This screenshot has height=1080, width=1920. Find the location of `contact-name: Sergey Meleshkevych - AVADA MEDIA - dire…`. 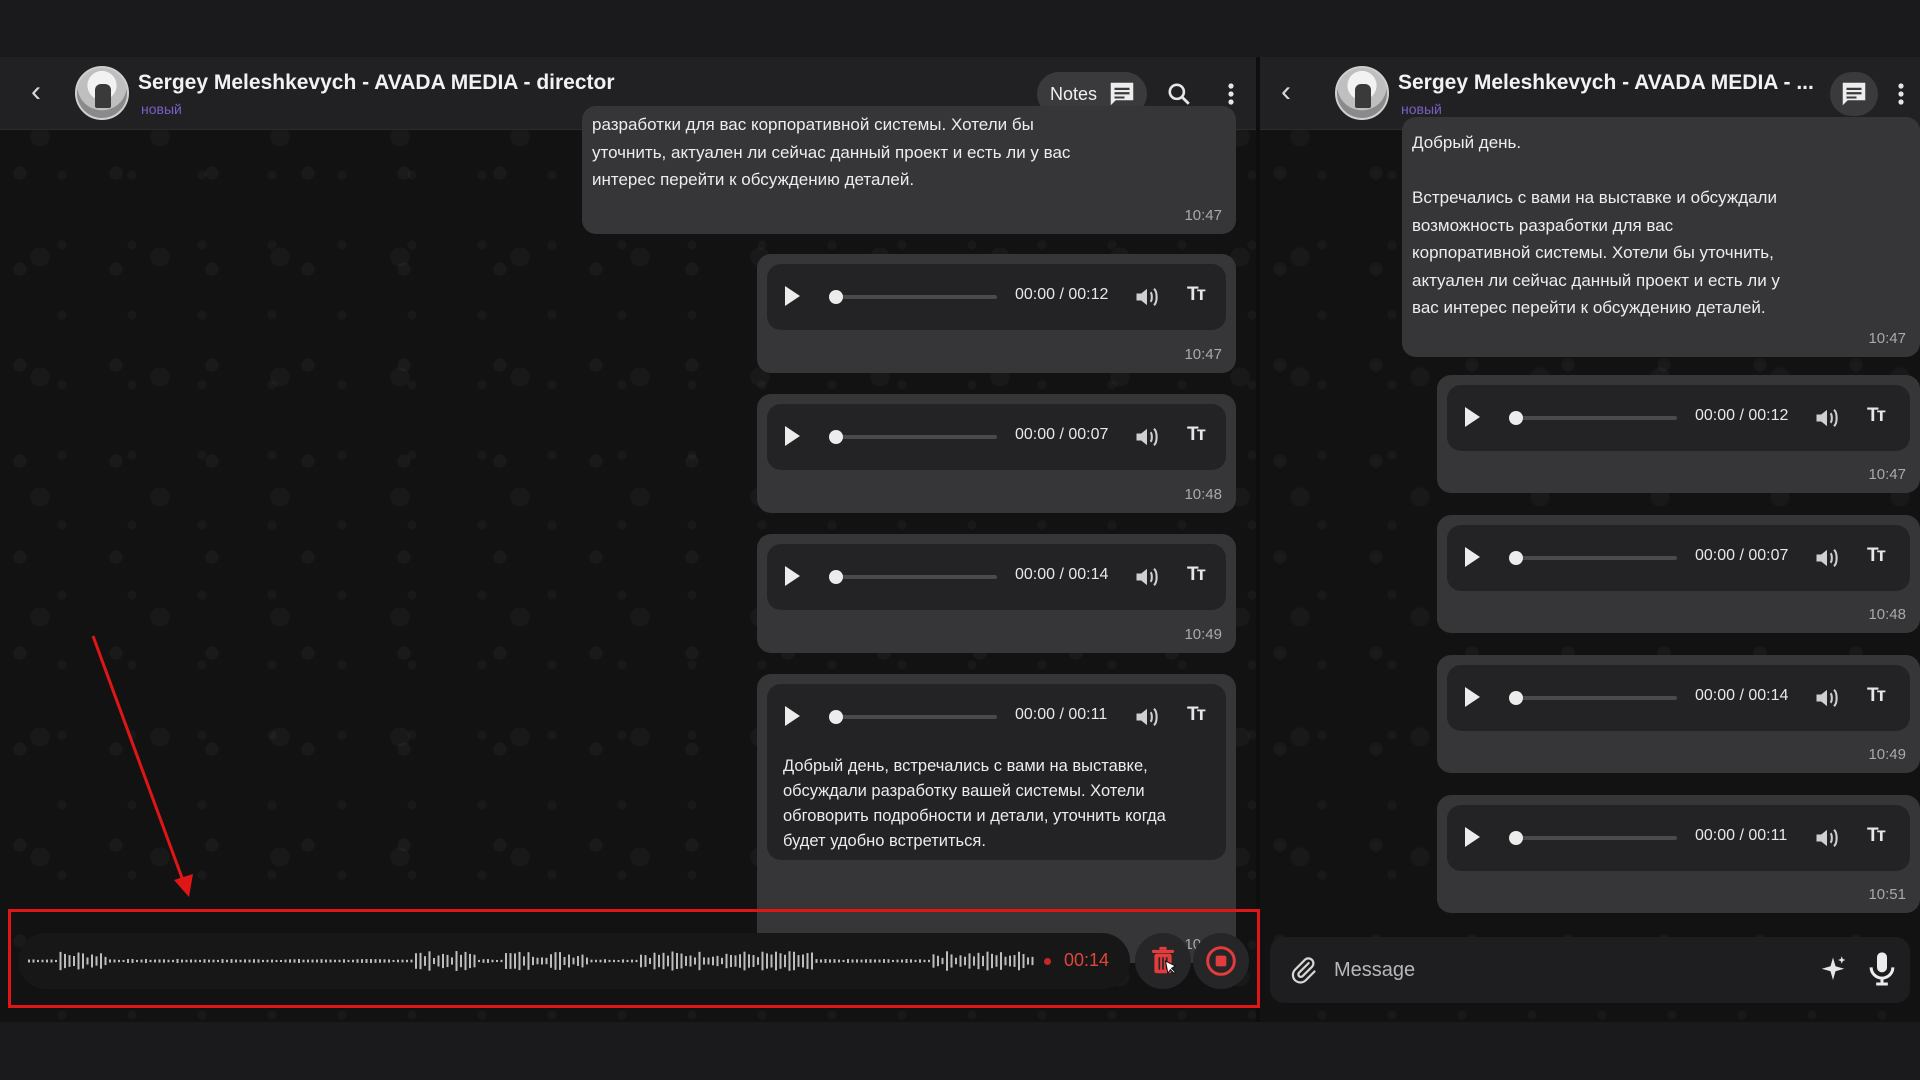

contact-name: Sergey Meleshkevych - AVADA MEDIA - dire… is located at coordinates (376, 83).